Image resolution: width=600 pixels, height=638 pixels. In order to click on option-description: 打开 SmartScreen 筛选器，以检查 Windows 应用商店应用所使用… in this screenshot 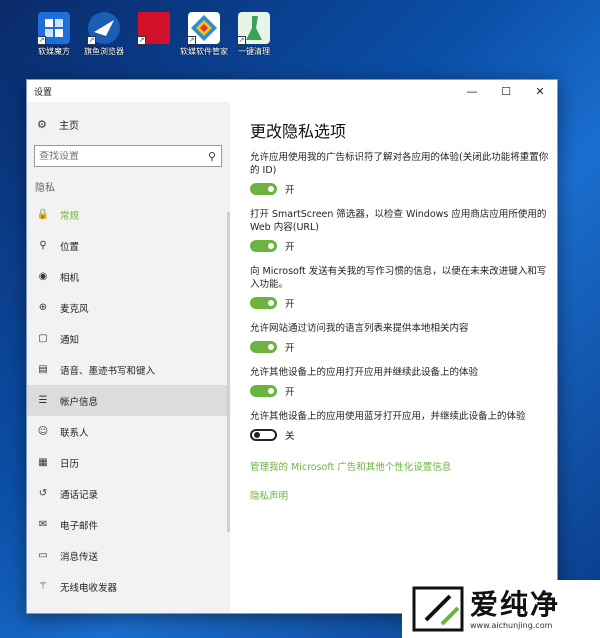, I will do `click(398, 221)`.